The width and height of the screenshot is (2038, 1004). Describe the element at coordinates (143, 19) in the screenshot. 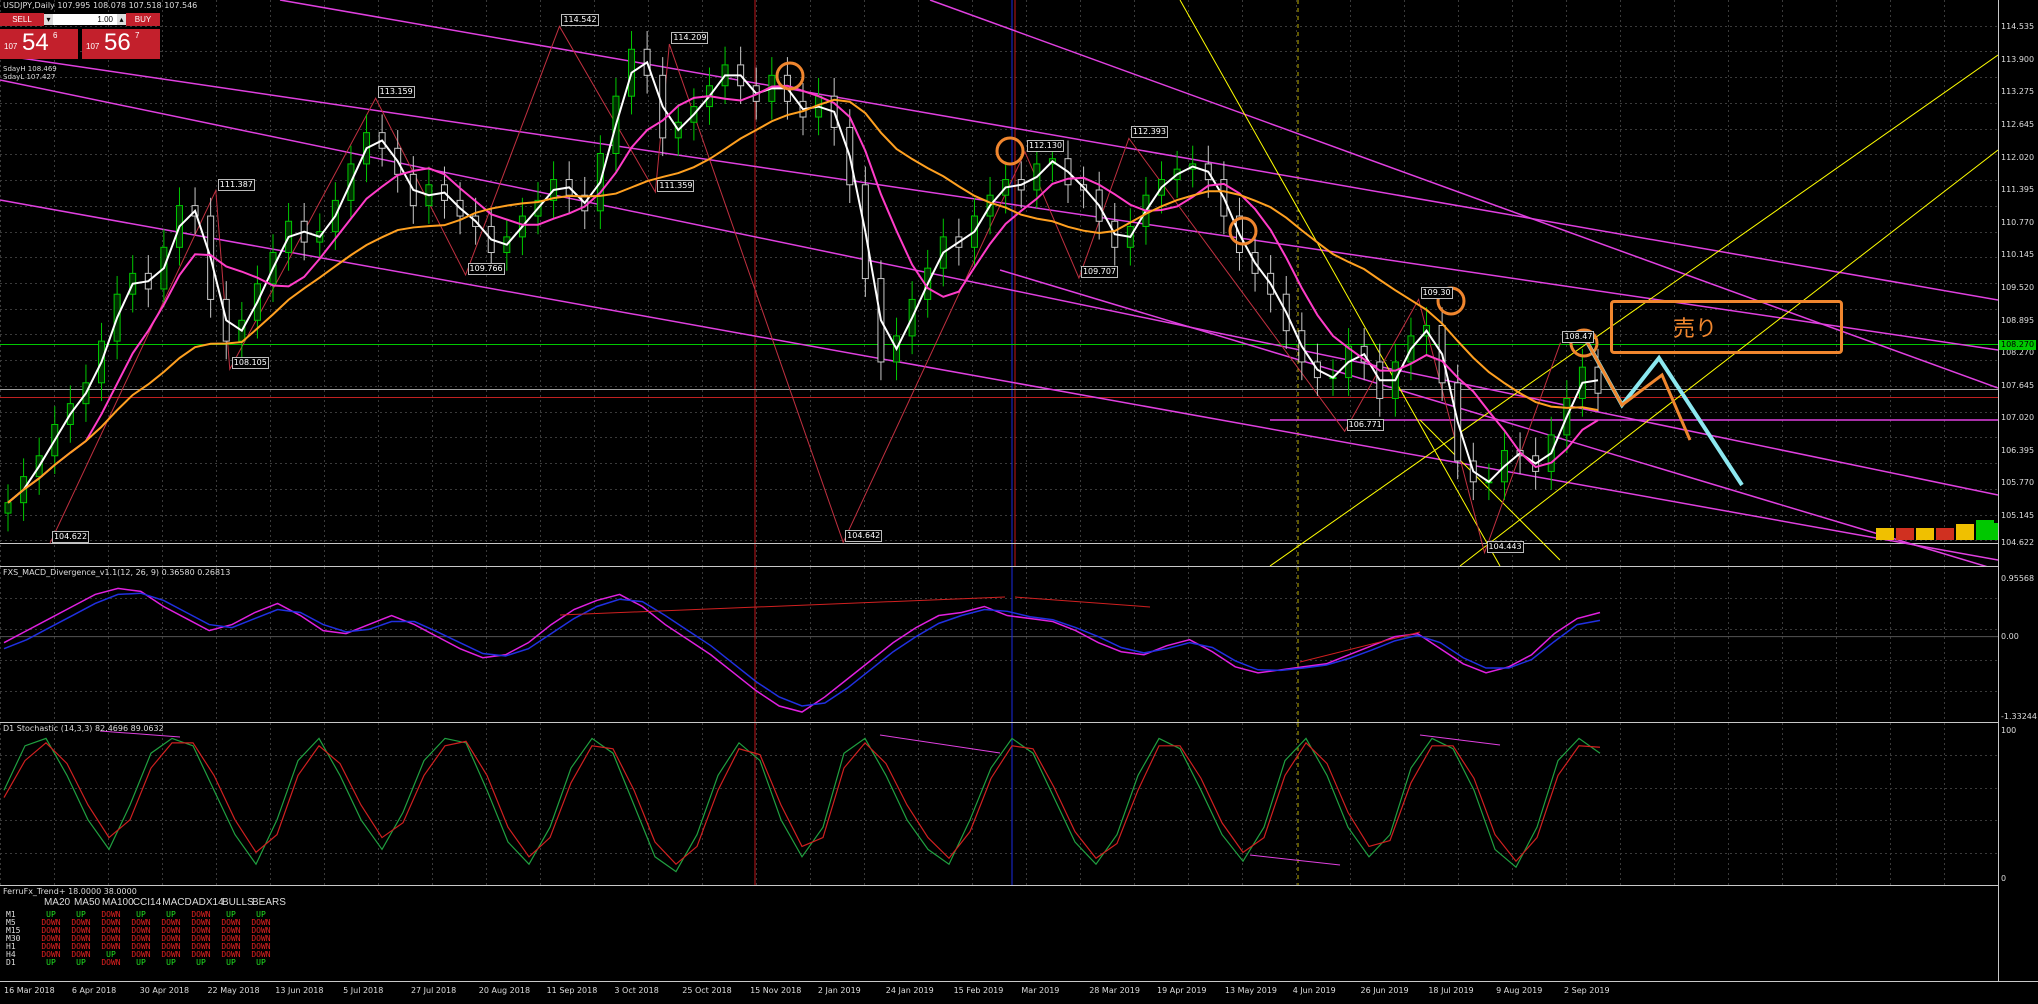

I see `buy-button: BUY` at that location.